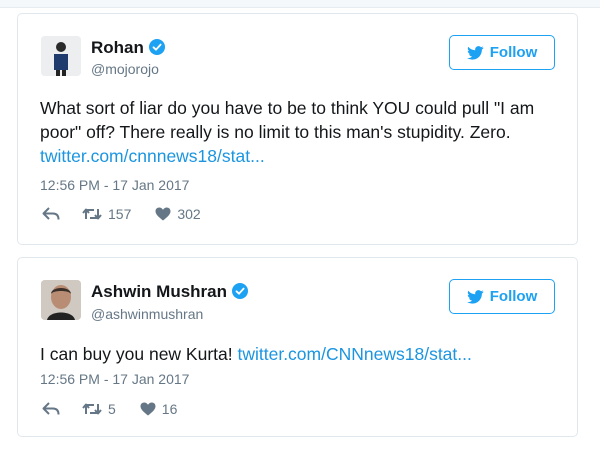  I want to click on page-top-border, so click(300, 4).